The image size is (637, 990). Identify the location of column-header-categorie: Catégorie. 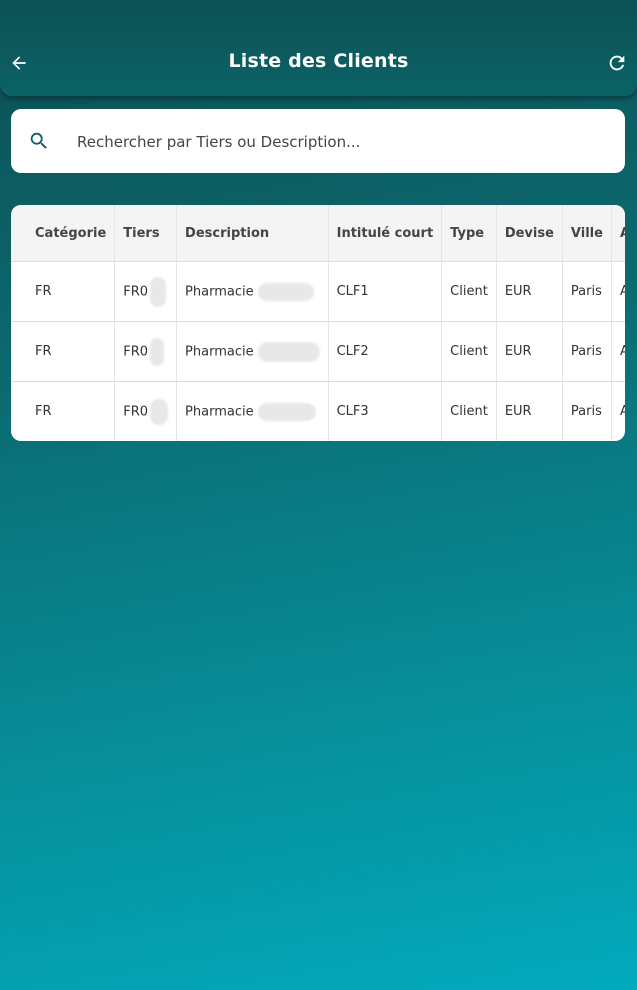
(63, 233).